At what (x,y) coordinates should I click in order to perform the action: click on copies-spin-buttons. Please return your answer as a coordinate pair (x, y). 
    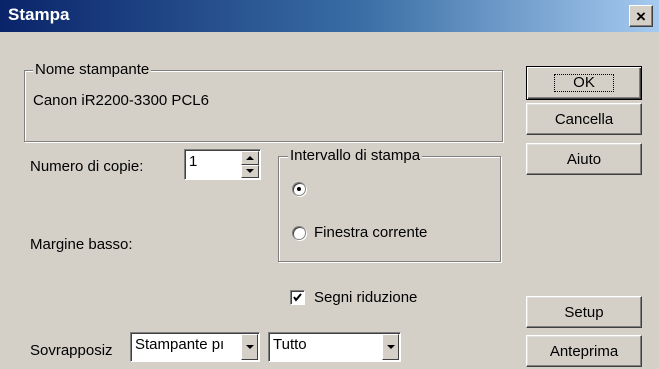
    Looking at the image, I should click on (250, 164).